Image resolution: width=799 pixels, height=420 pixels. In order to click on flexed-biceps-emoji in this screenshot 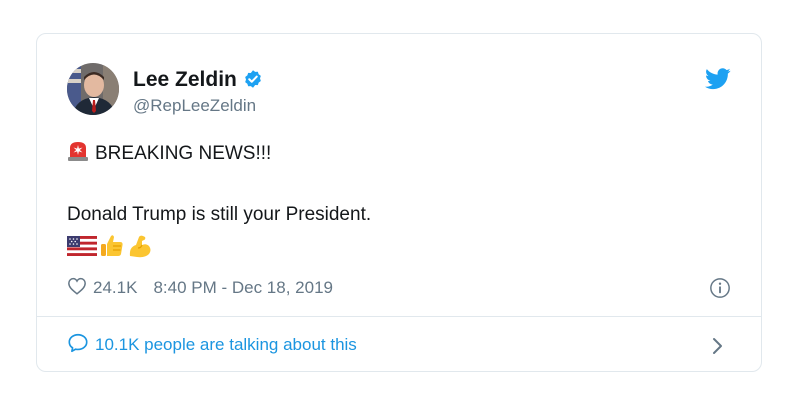, I will do `click(140, 246)`.